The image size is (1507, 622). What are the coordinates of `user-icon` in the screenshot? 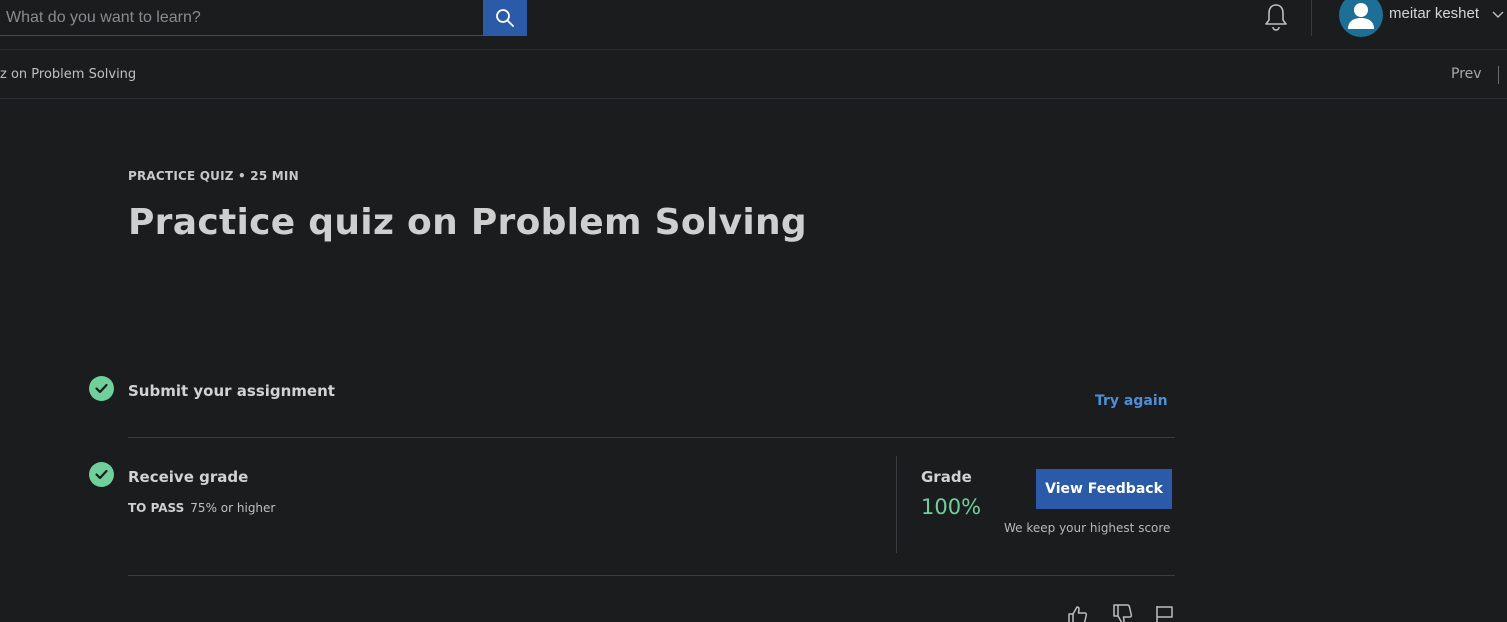 It's located at (1361, 16).